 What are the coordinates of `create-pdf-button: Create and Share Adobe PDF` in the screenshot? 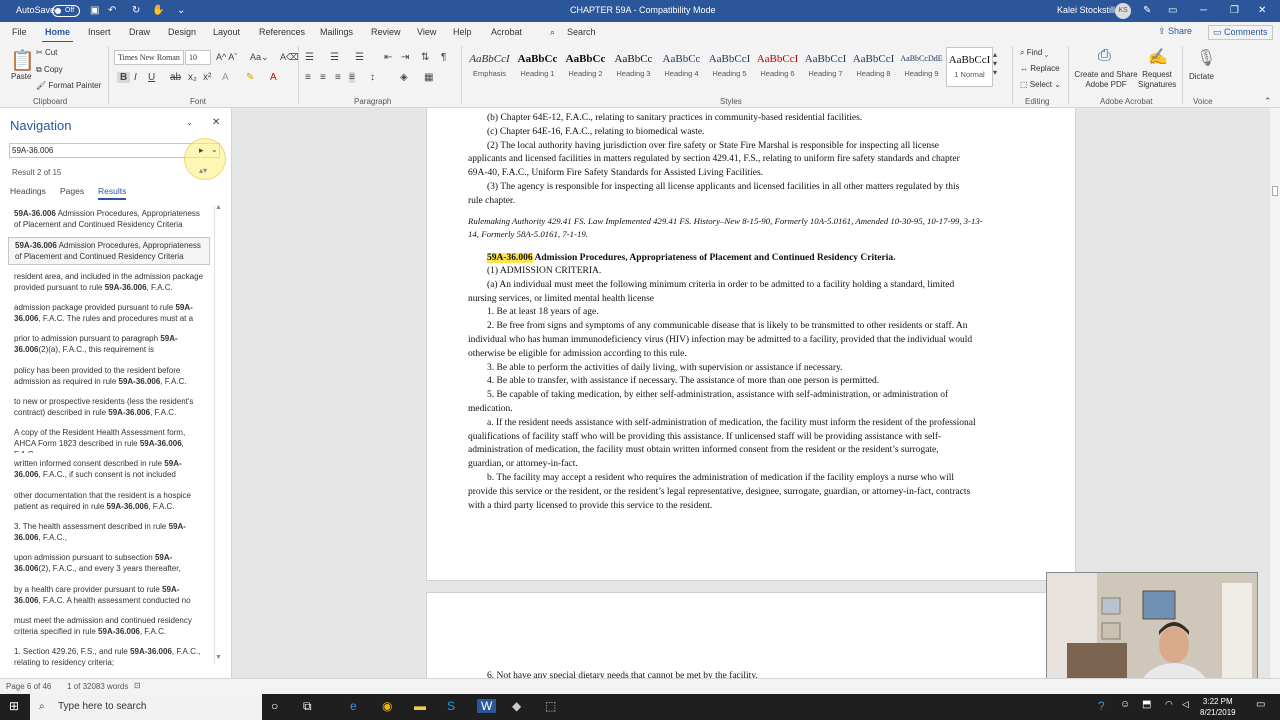 It's located at (1106, 80).